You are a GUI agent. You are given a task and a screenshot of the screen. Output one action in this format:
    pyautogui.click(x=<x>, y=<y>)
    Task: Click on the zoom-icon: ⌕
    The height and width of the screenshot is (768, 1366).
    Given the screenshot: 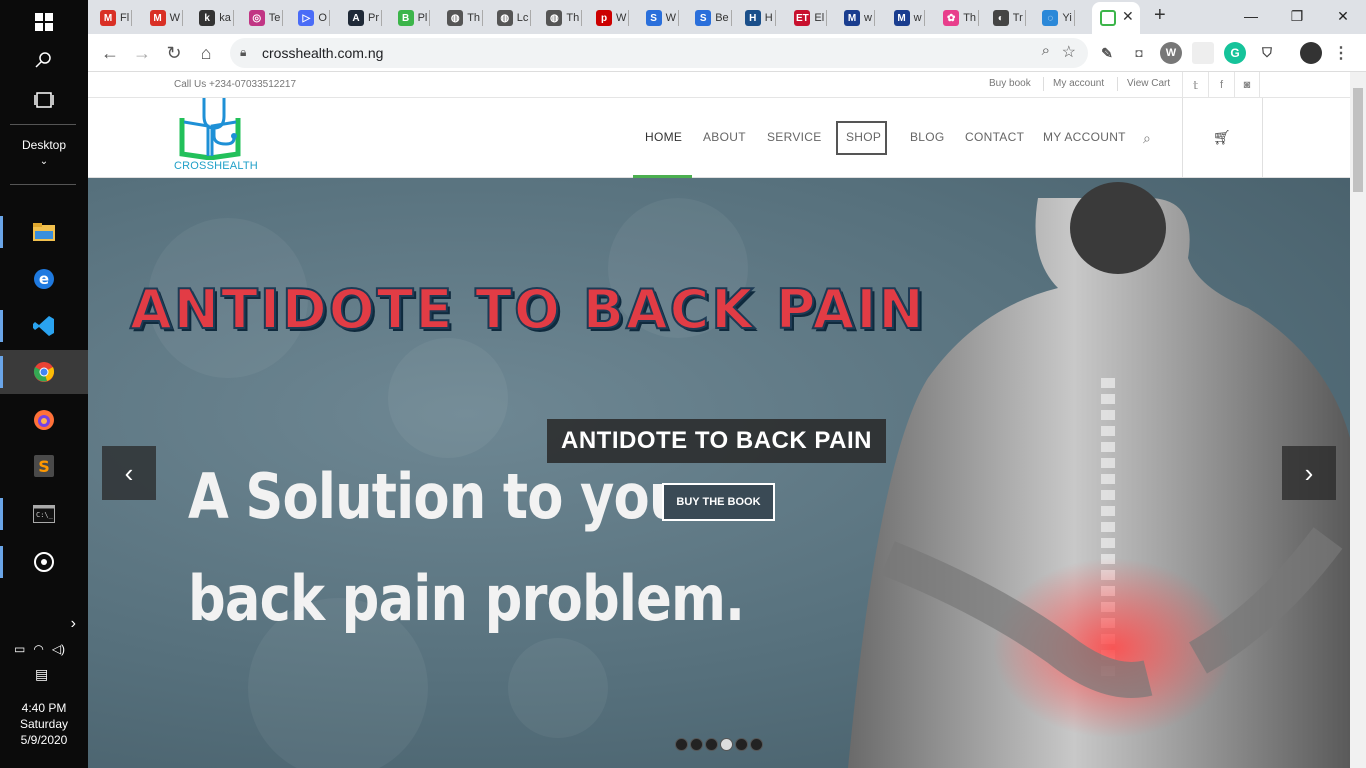 What is the action you would take?
    pyautogui.click(x=1046, y=50)
    